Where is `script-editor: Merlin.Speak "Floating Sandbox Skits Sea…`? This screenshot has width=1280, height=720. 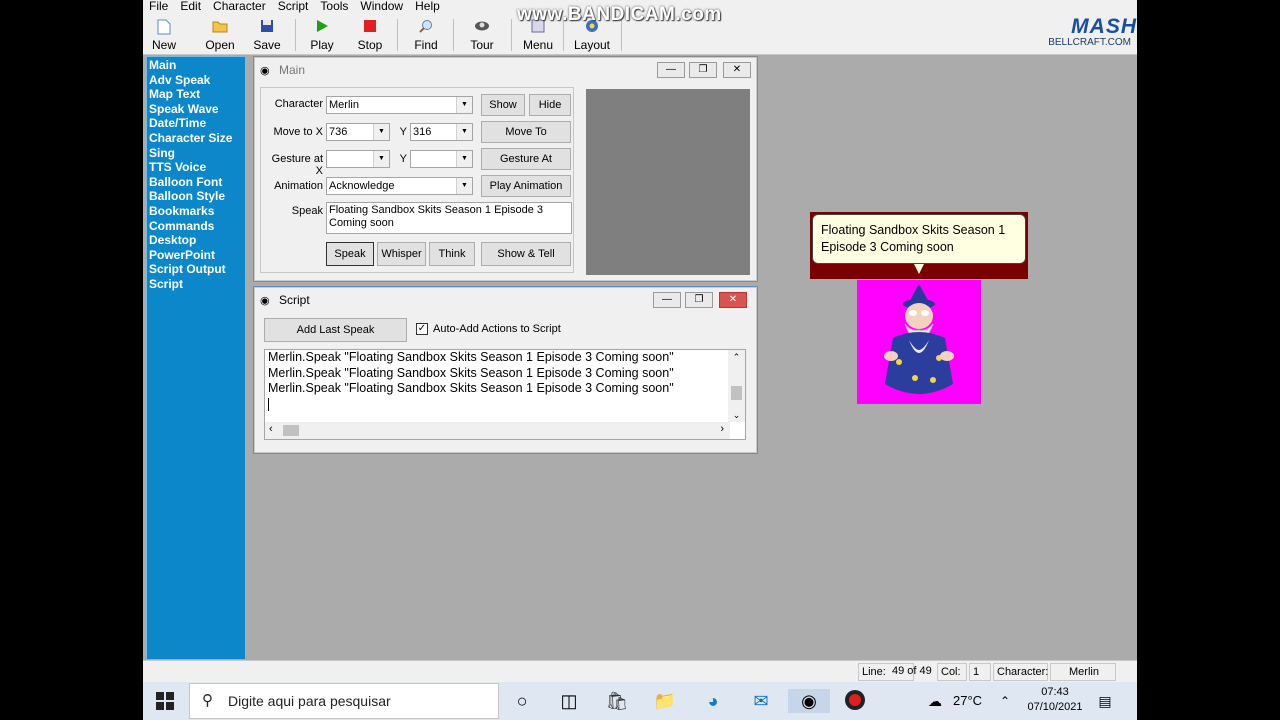
script-editor: Merlin.Speak "Floating Sandbox Skits Sea… is located at coordinates (505, 394).